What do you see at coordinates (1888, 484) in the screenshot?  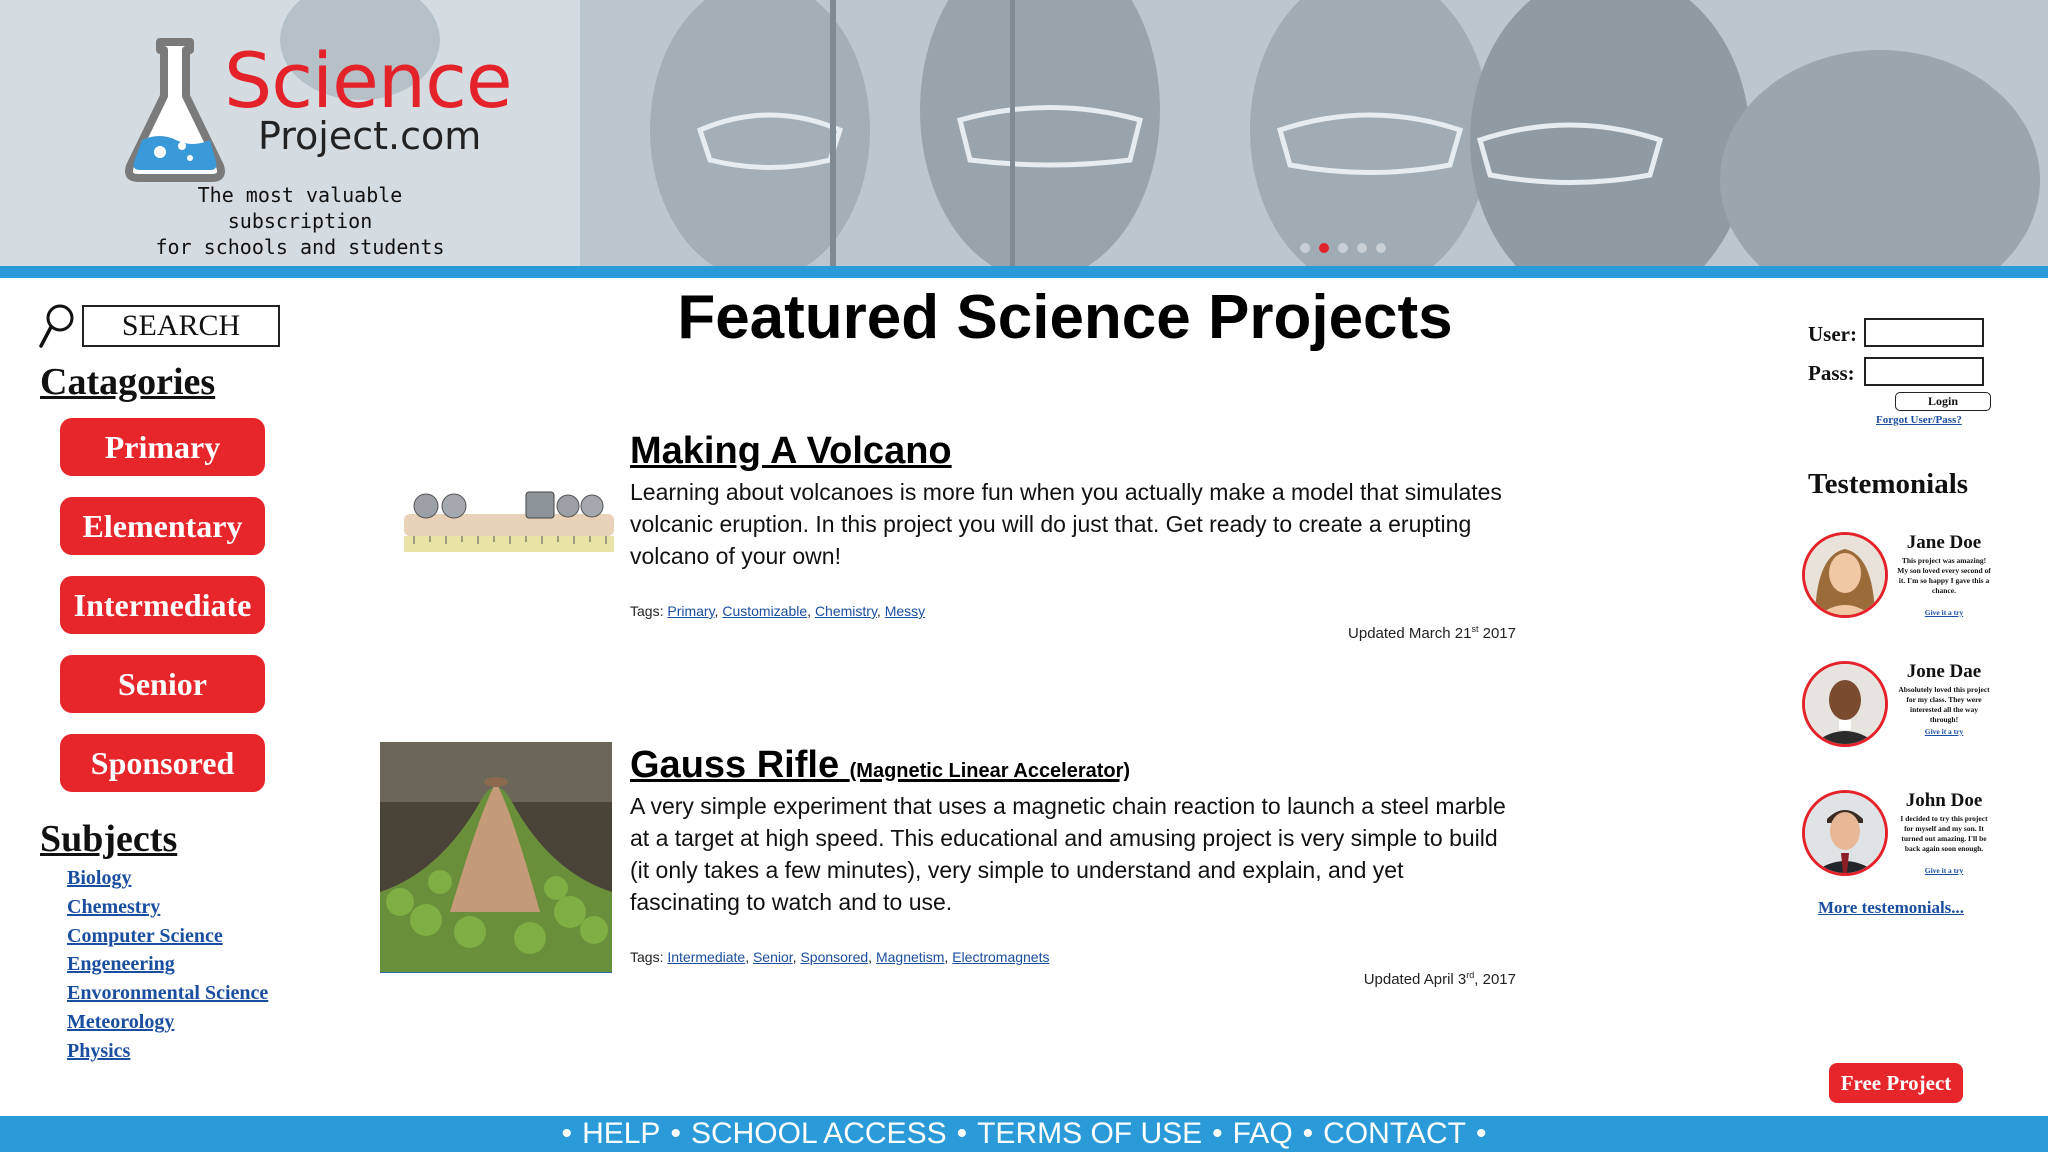 I see `testimonials-heading: Testemonials` at bounding box center [1888, 484].